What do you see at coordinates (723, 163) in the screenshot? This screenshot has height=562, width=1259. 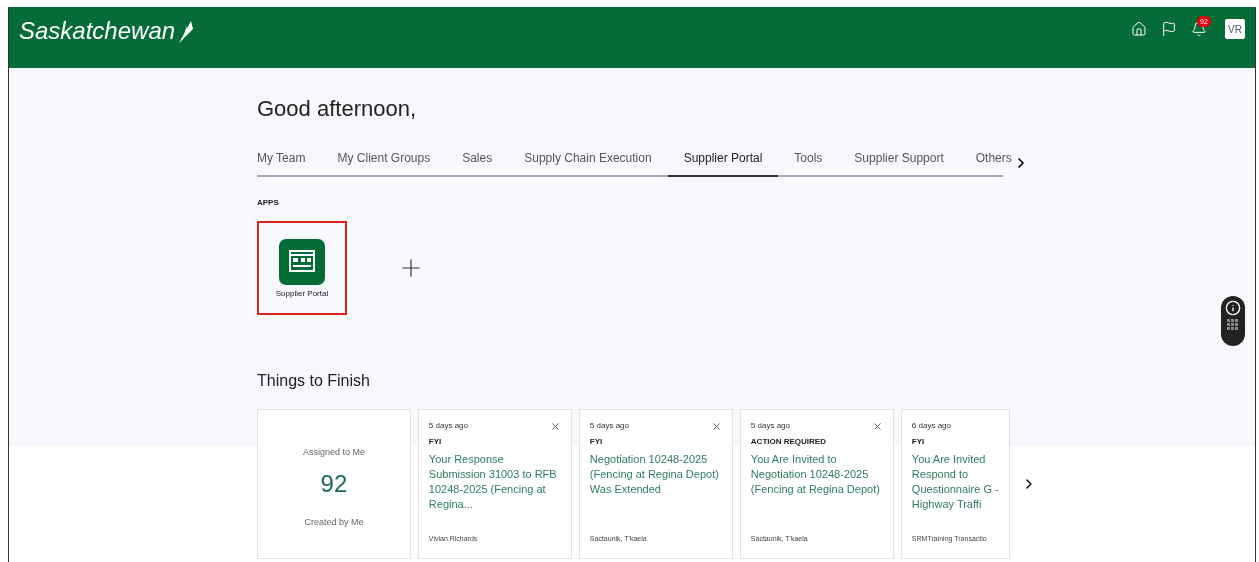 I see `nav-tab: Supplier Portal` at bounding box center [723, 163].